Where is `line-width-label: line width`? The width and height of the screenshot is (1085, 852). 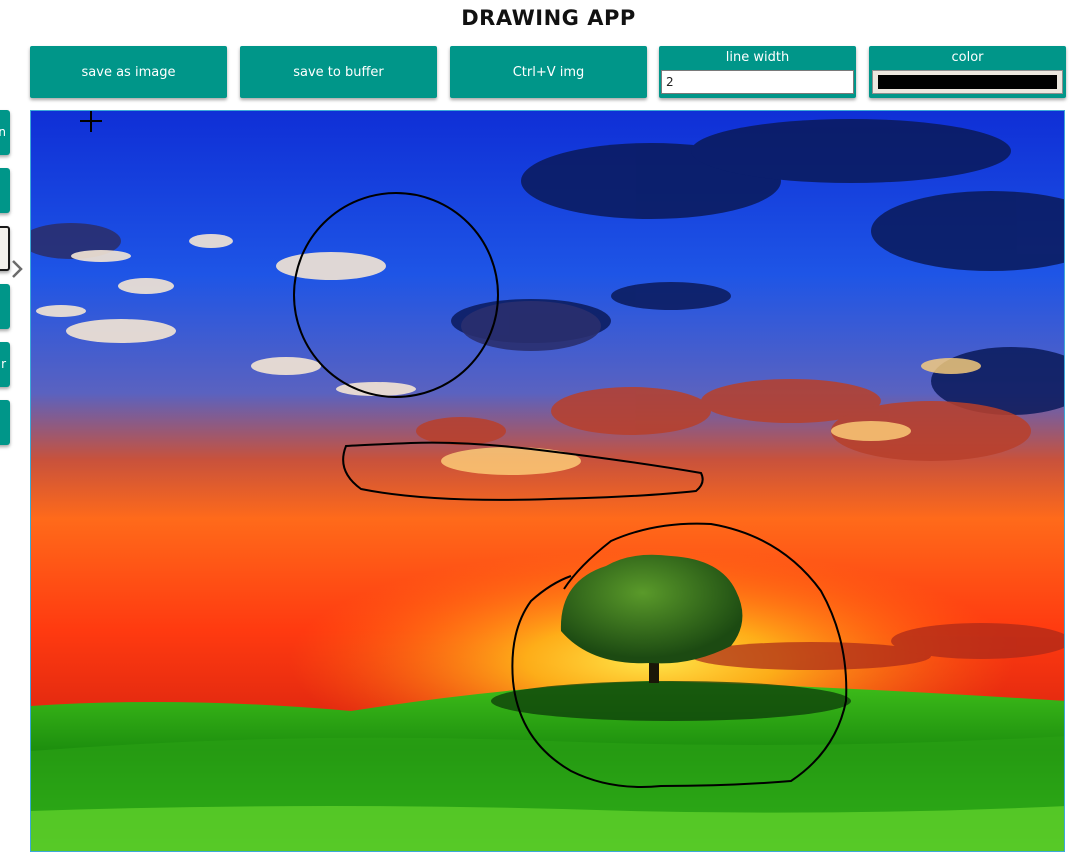
line-width-label: line width is located at coordinates (757, 57).